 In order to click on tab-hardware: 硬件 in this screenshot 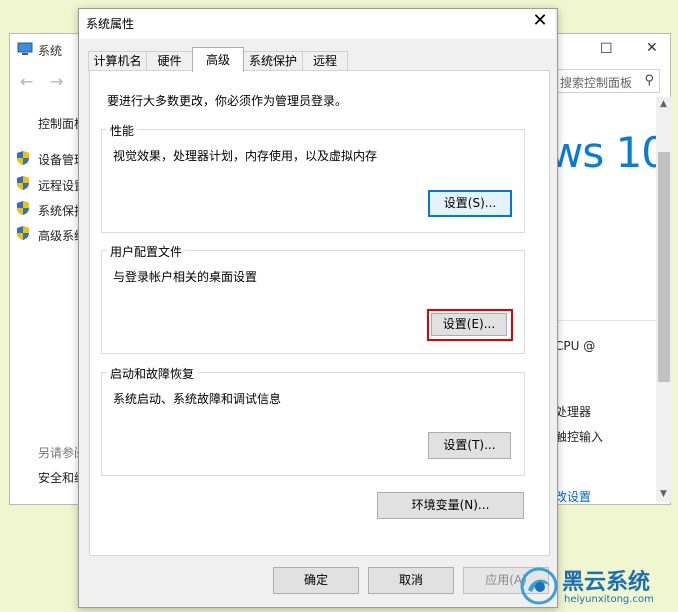, I will do `click(169, 61)`.